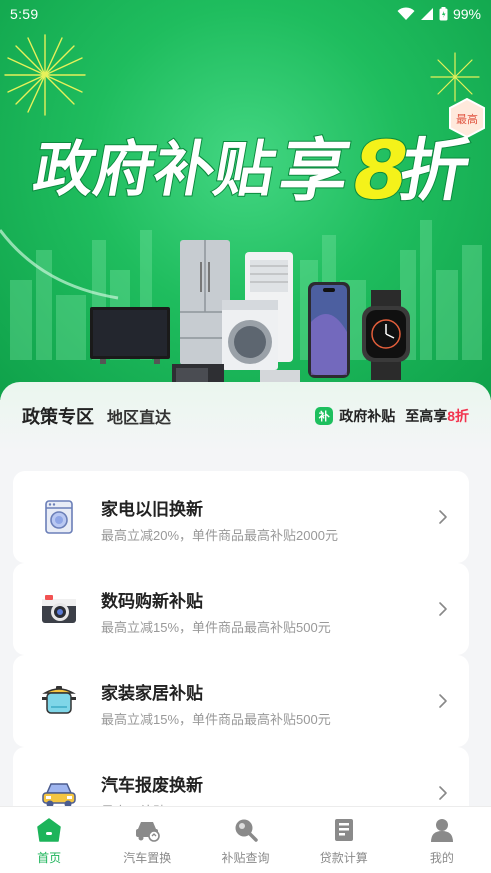  I want to click on nav-profile-label: 我的, so click(441, 858).